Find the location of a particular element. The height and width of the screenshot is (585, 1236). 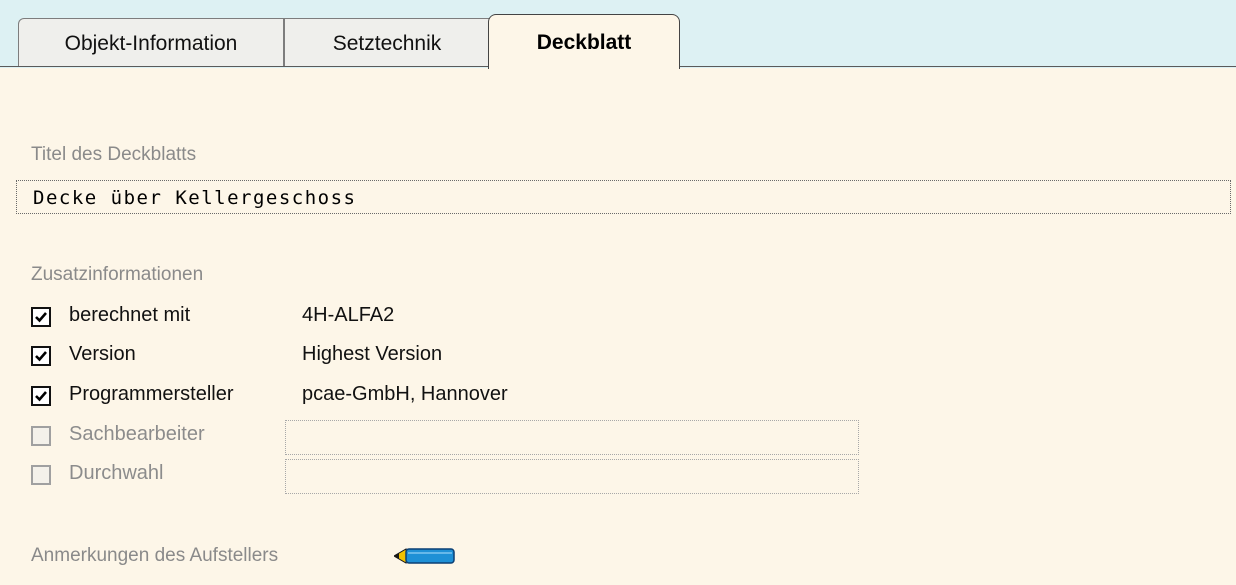

version-checkbox is located at coordinates (41, 356).